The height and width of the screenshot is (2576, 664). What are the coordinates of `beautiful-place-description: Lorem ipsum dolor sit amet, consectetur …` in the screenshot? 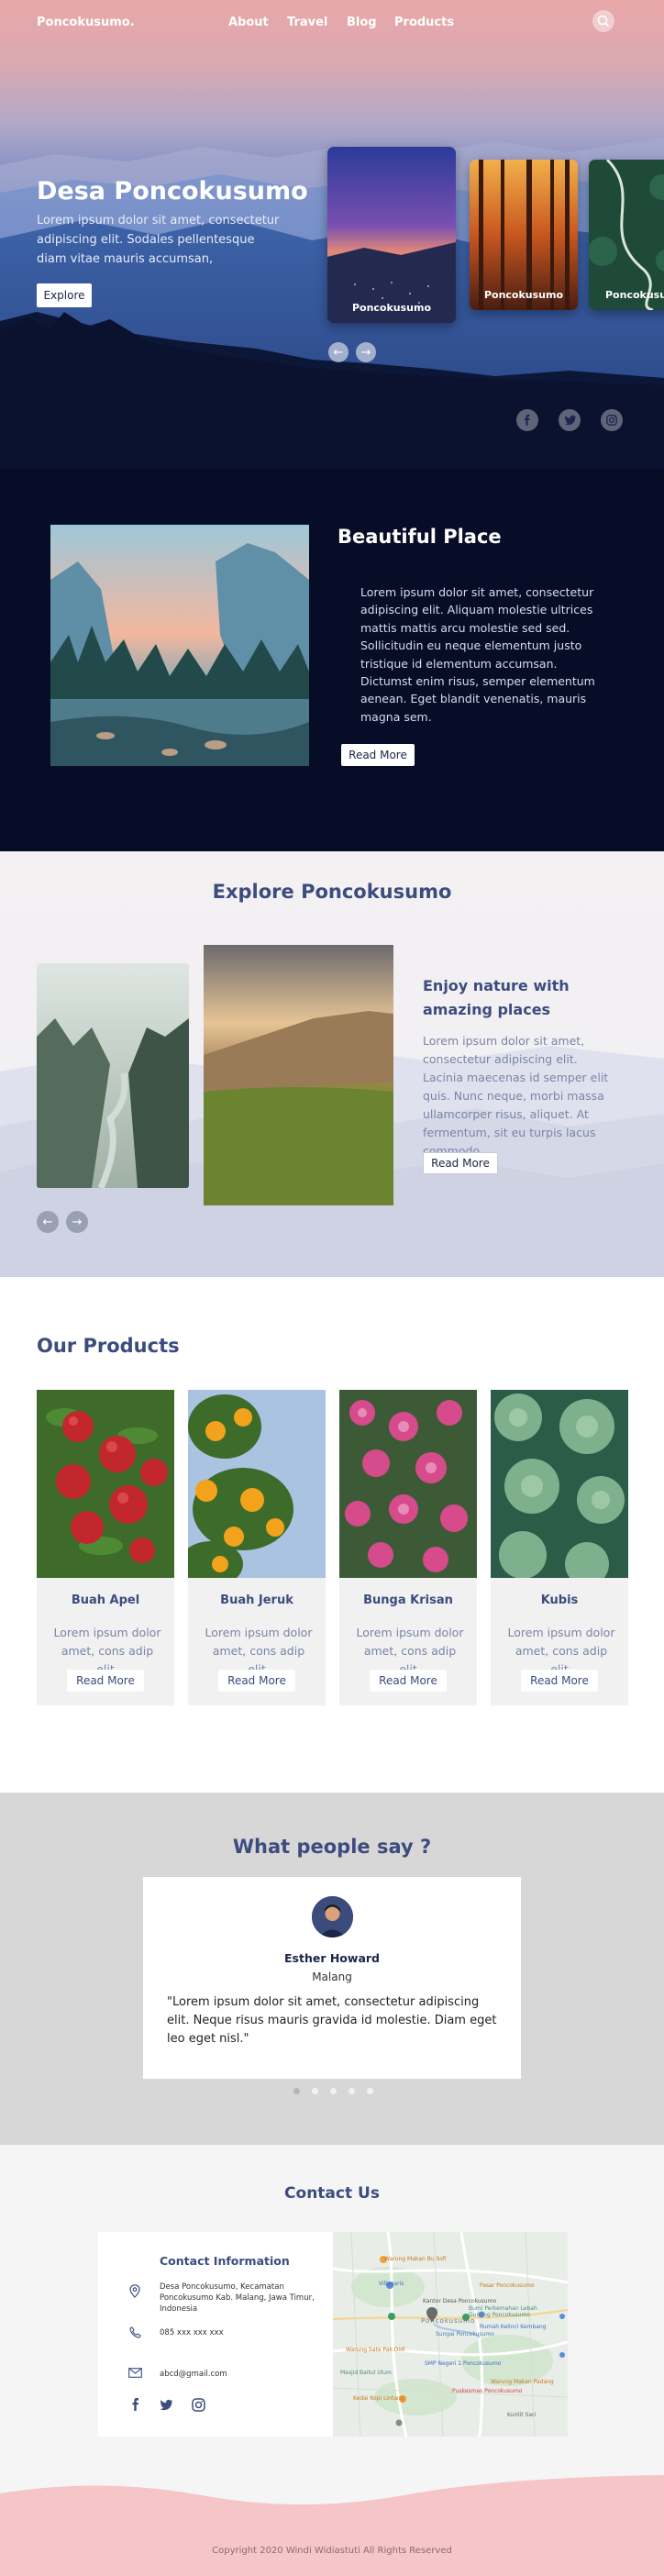 It's located at (477, 654).